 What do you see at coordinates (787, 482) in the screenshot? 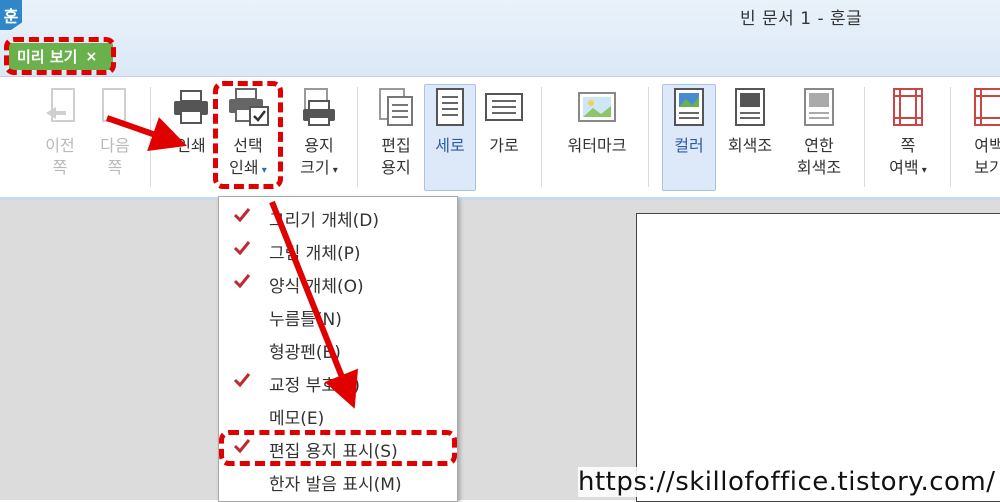
I see `watermark-url: https://skillofoffice.tistory.com/` at bounding box center [787, 482].